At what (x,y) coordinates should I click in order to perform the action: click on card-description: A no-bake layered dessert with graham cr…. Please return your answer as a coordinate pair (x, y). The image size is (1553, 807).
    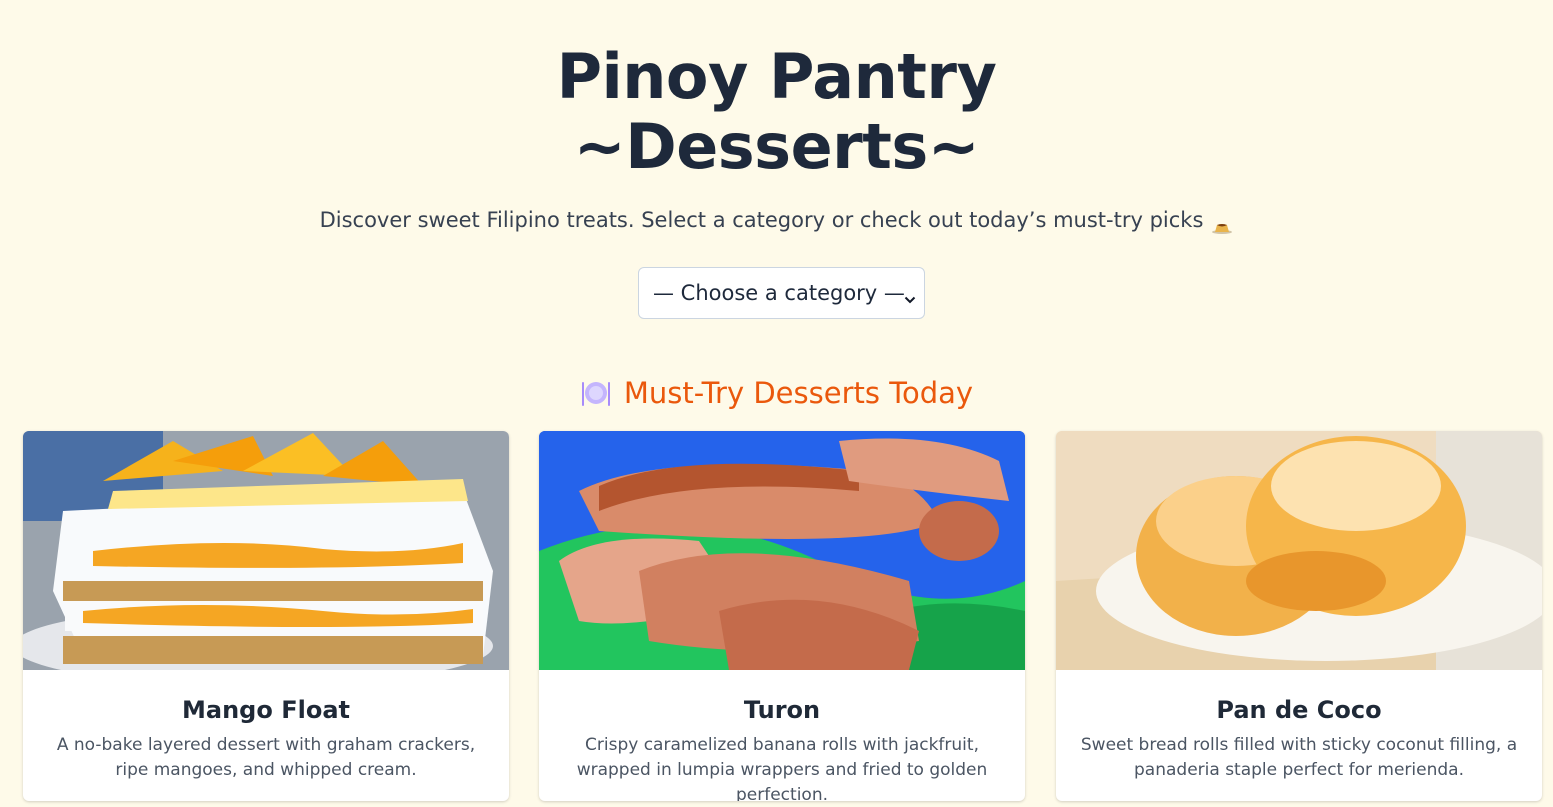
    Looking at the image, I should click on (266, 757).